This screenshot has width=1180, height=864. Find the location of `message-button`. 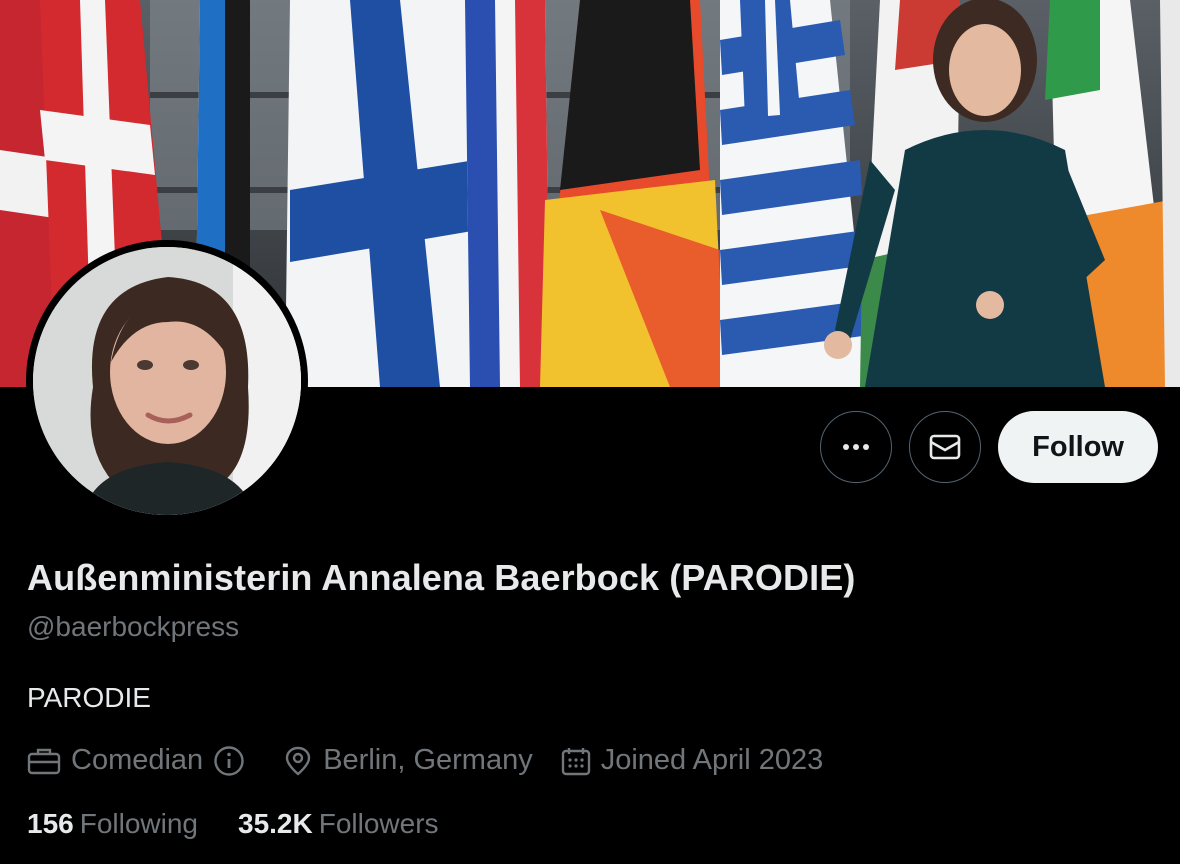

message-button is located at coordinates (945, 447).